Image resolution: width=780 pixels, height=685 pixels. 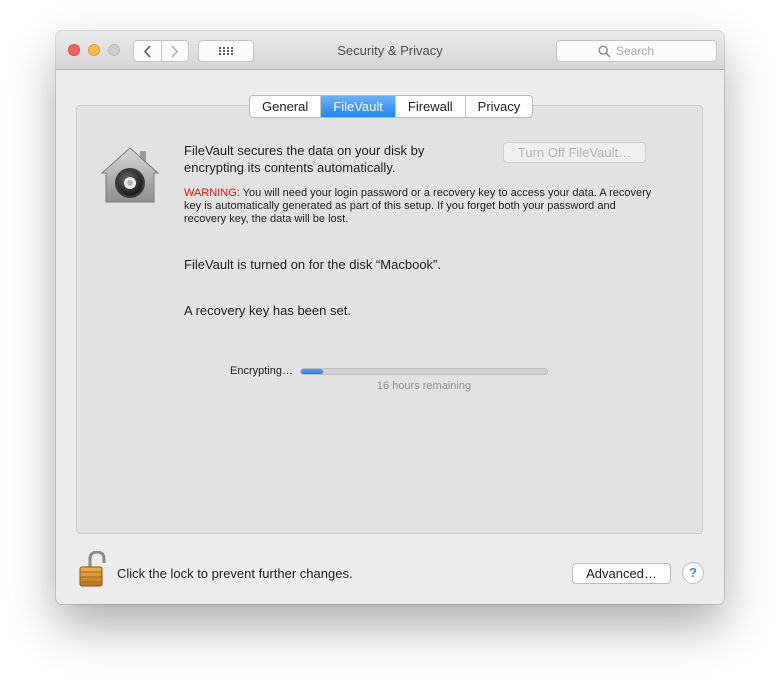 I want to click on tab-filevault: FileVault, so click(x=357, y=106).